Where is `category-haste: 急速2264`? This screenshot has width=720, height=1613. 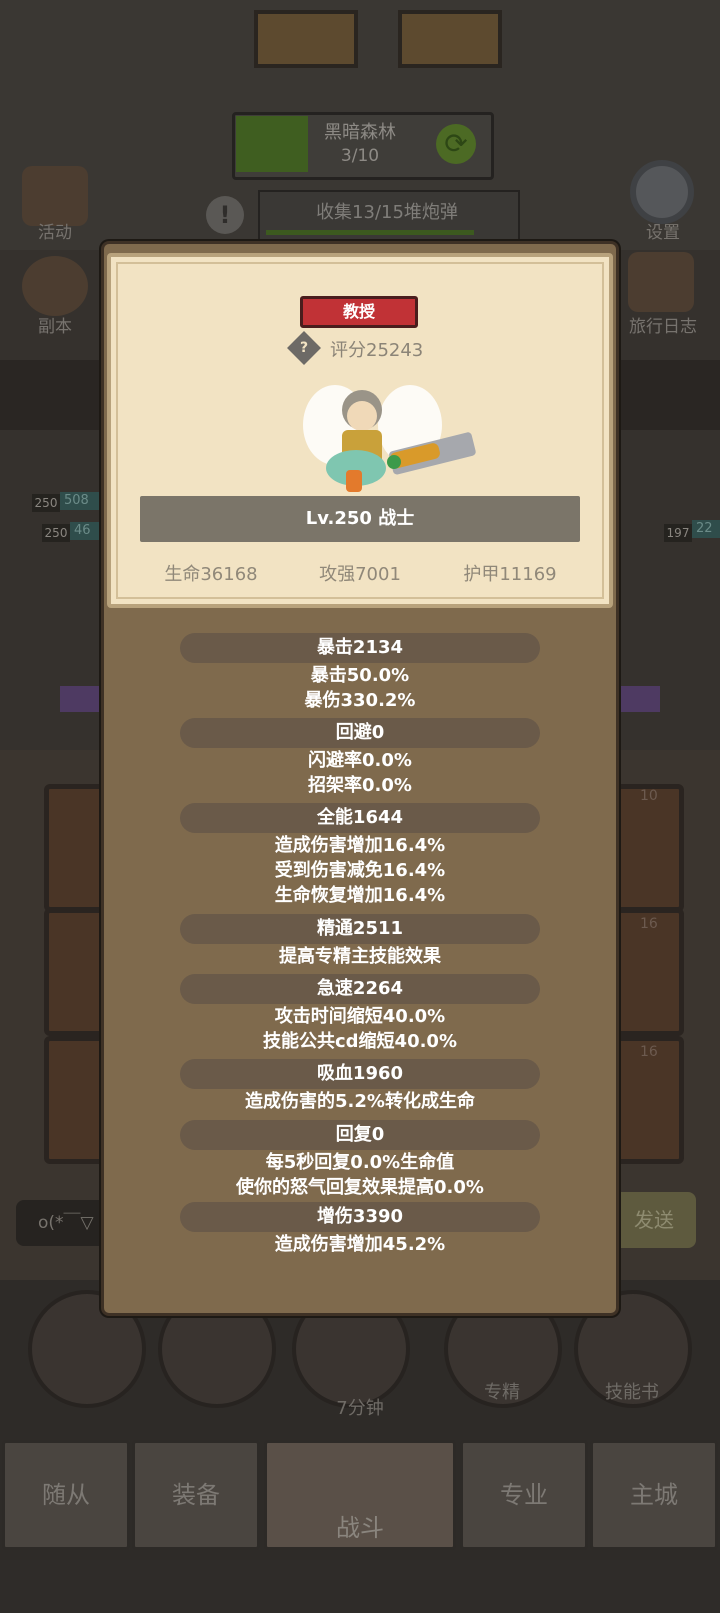 category-haste: 急速2264 is located at coordinates (360, 989).